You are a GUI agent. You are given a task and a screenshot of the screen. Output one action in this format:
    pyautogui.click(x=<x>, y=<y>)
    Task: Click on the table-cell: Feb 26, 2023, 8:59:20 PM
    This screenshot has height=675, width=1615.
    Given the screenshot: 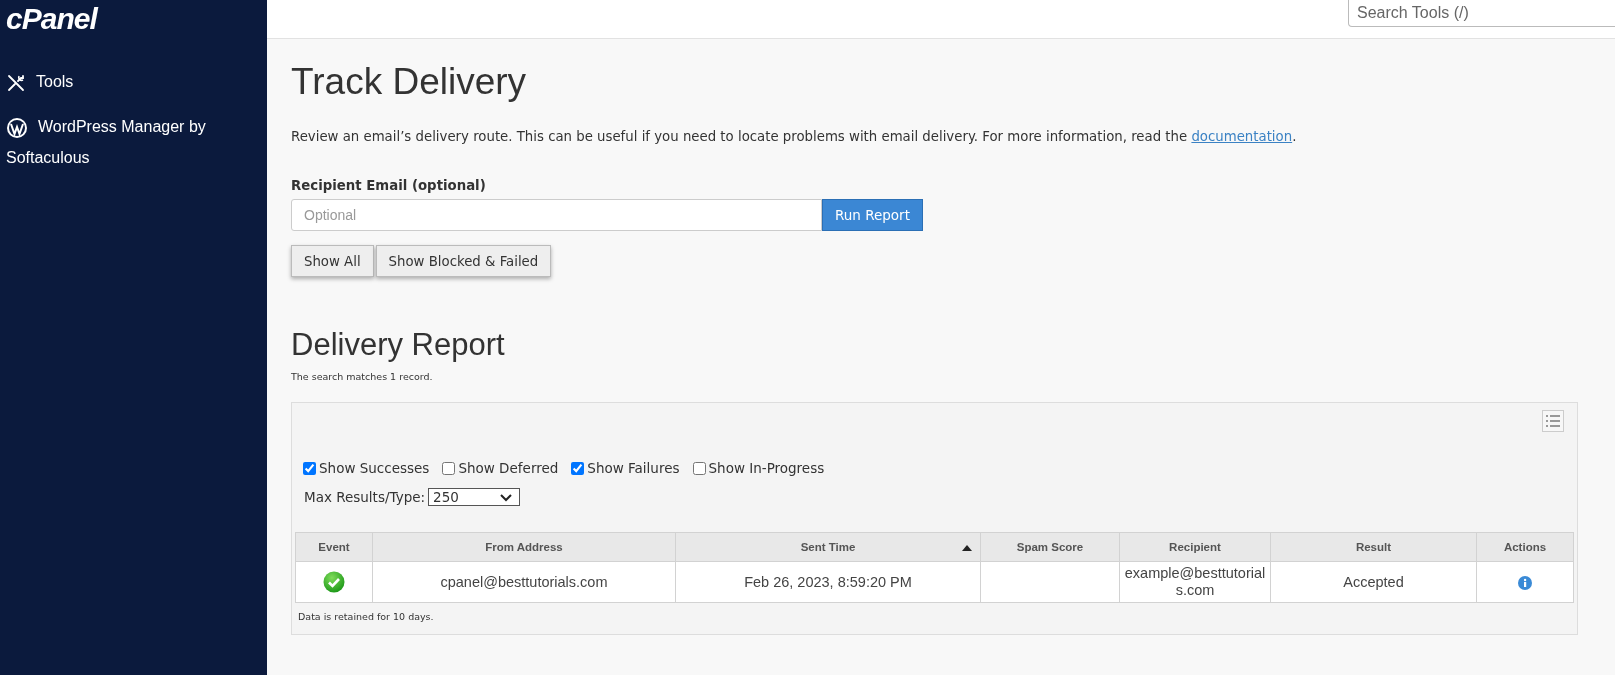 What is the action you would take?
    pyautogui.click(x=828, y=582)
    